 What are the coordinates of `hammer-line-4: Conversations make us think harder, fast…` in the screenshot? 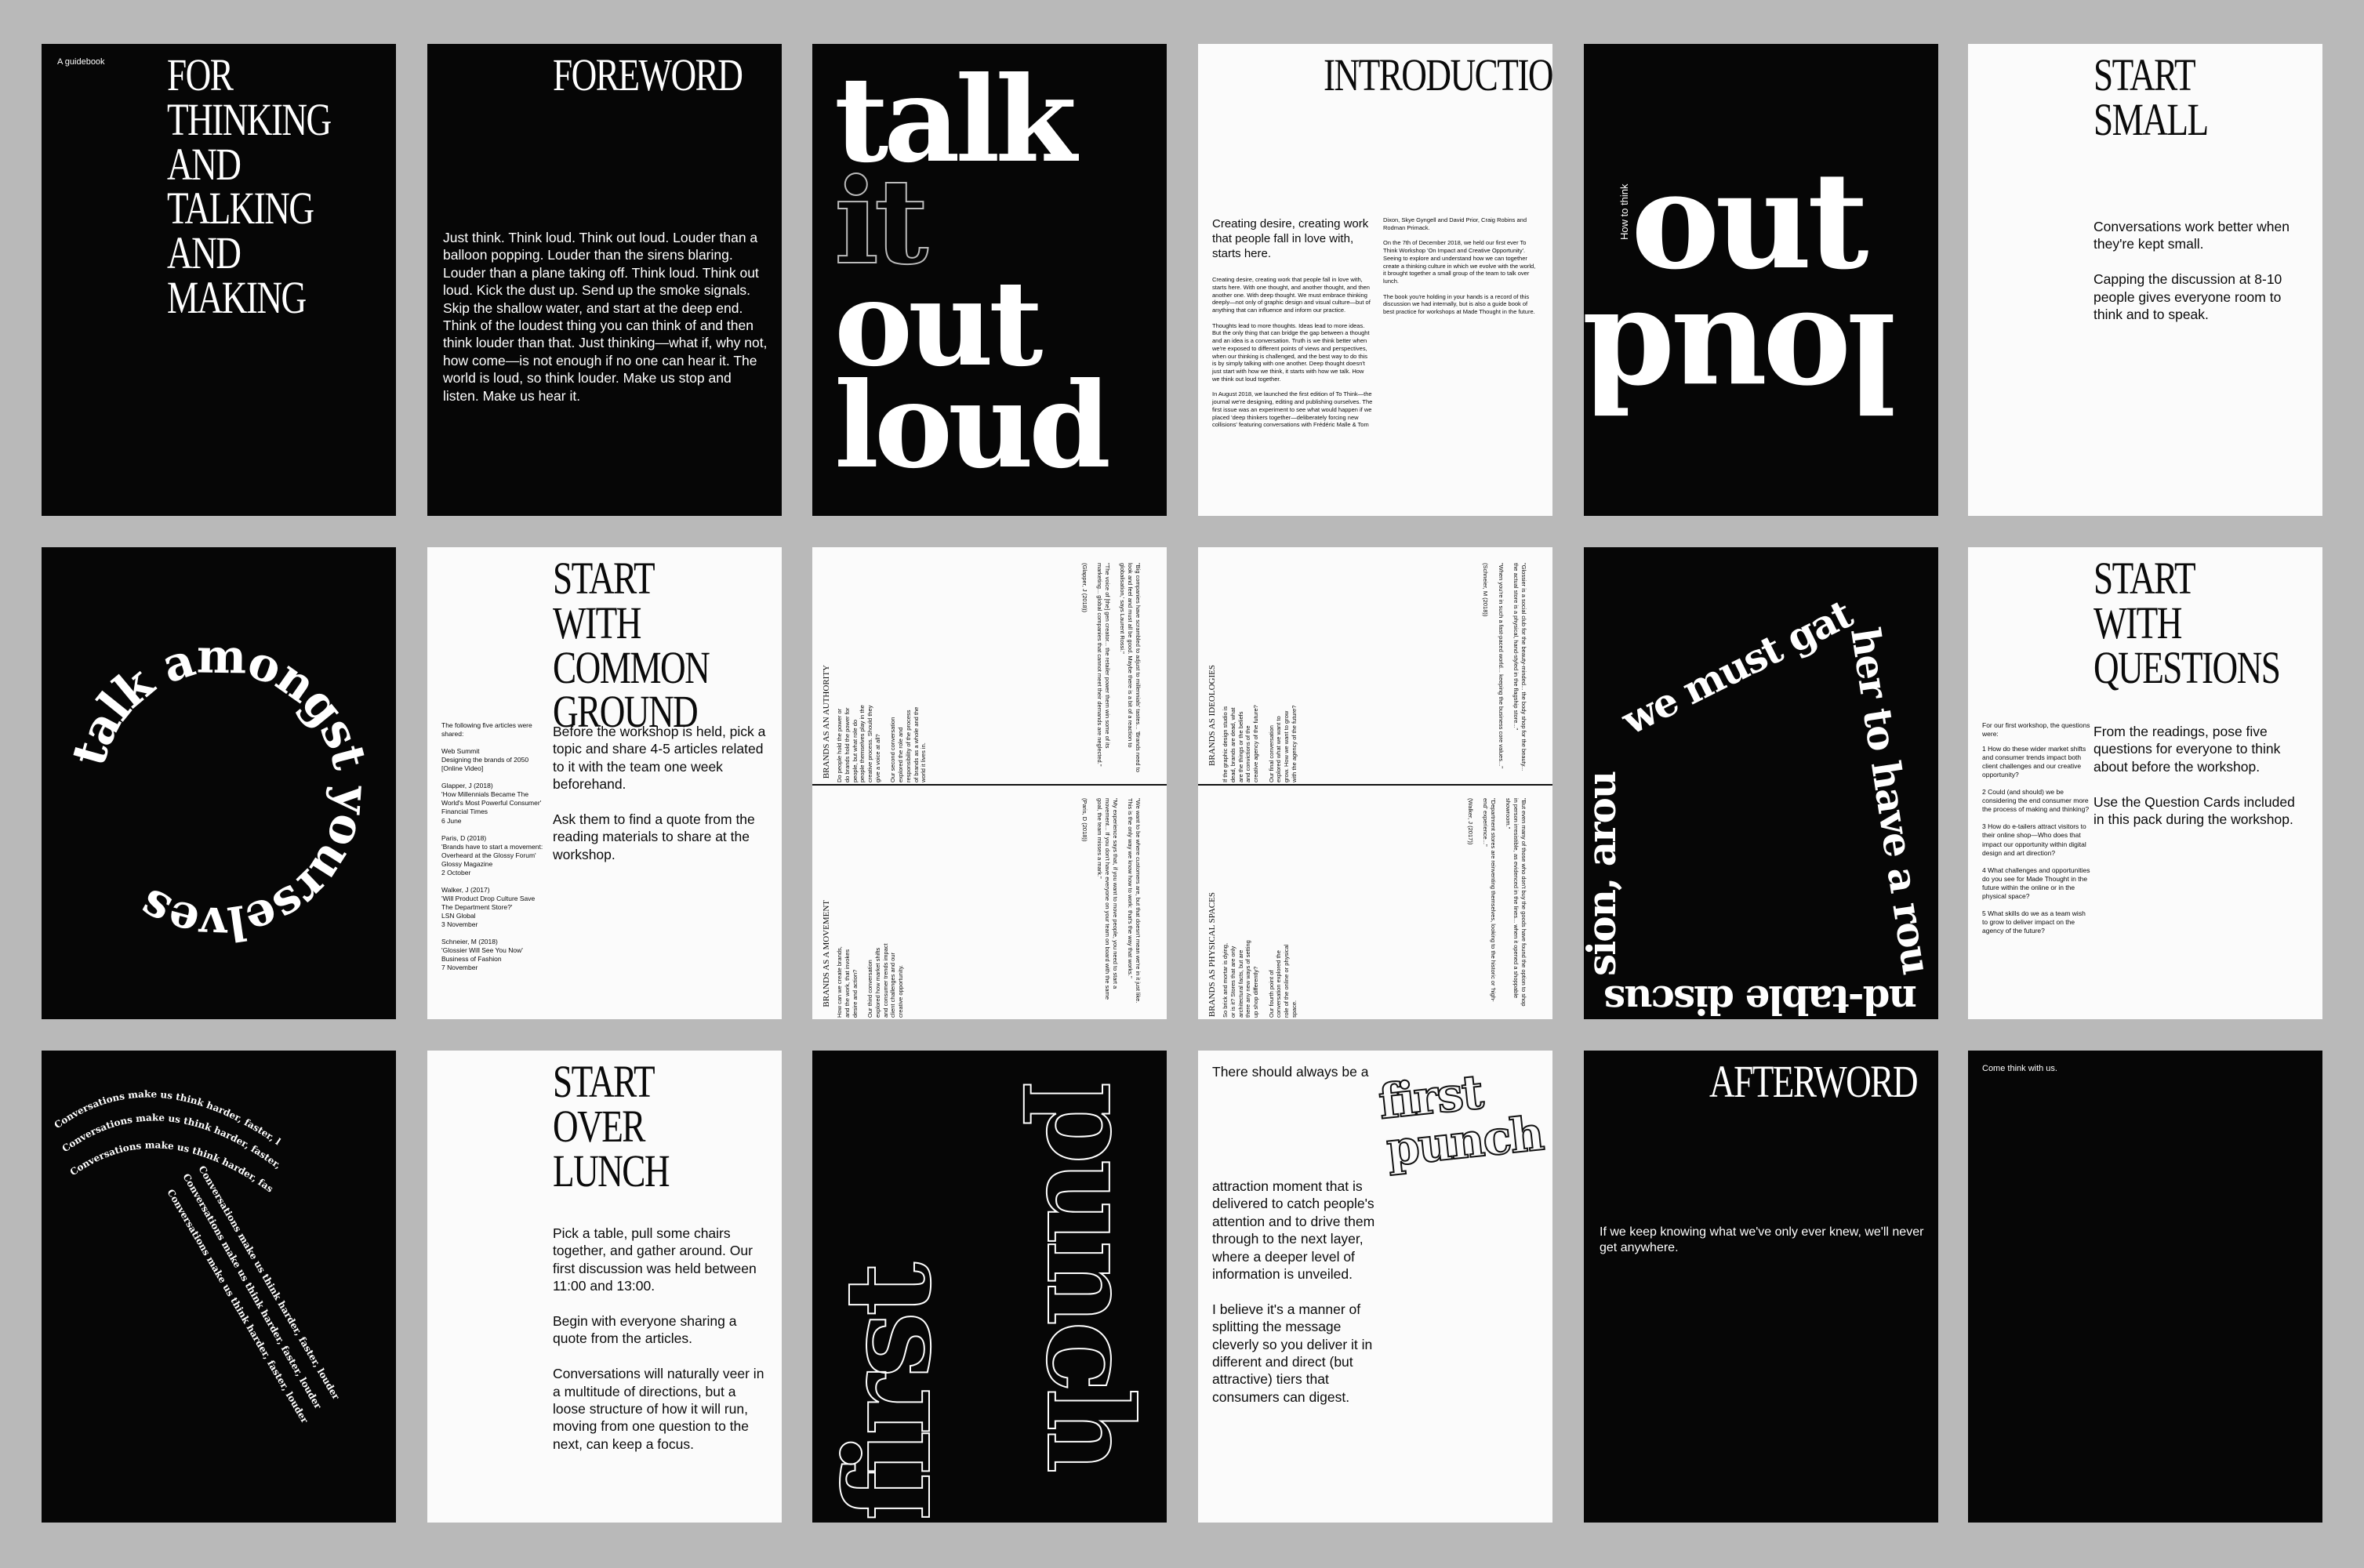 It's located at (252, 1291).